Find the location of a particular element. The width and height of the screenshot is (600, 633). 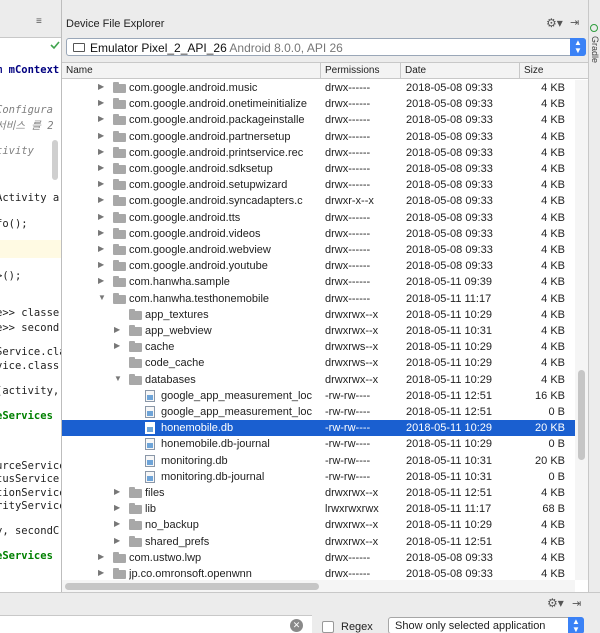

tree-row-folder: code_cache drwxrws--x 2018-05-11 10:29 4 KB is located at coordinates (318, 363).